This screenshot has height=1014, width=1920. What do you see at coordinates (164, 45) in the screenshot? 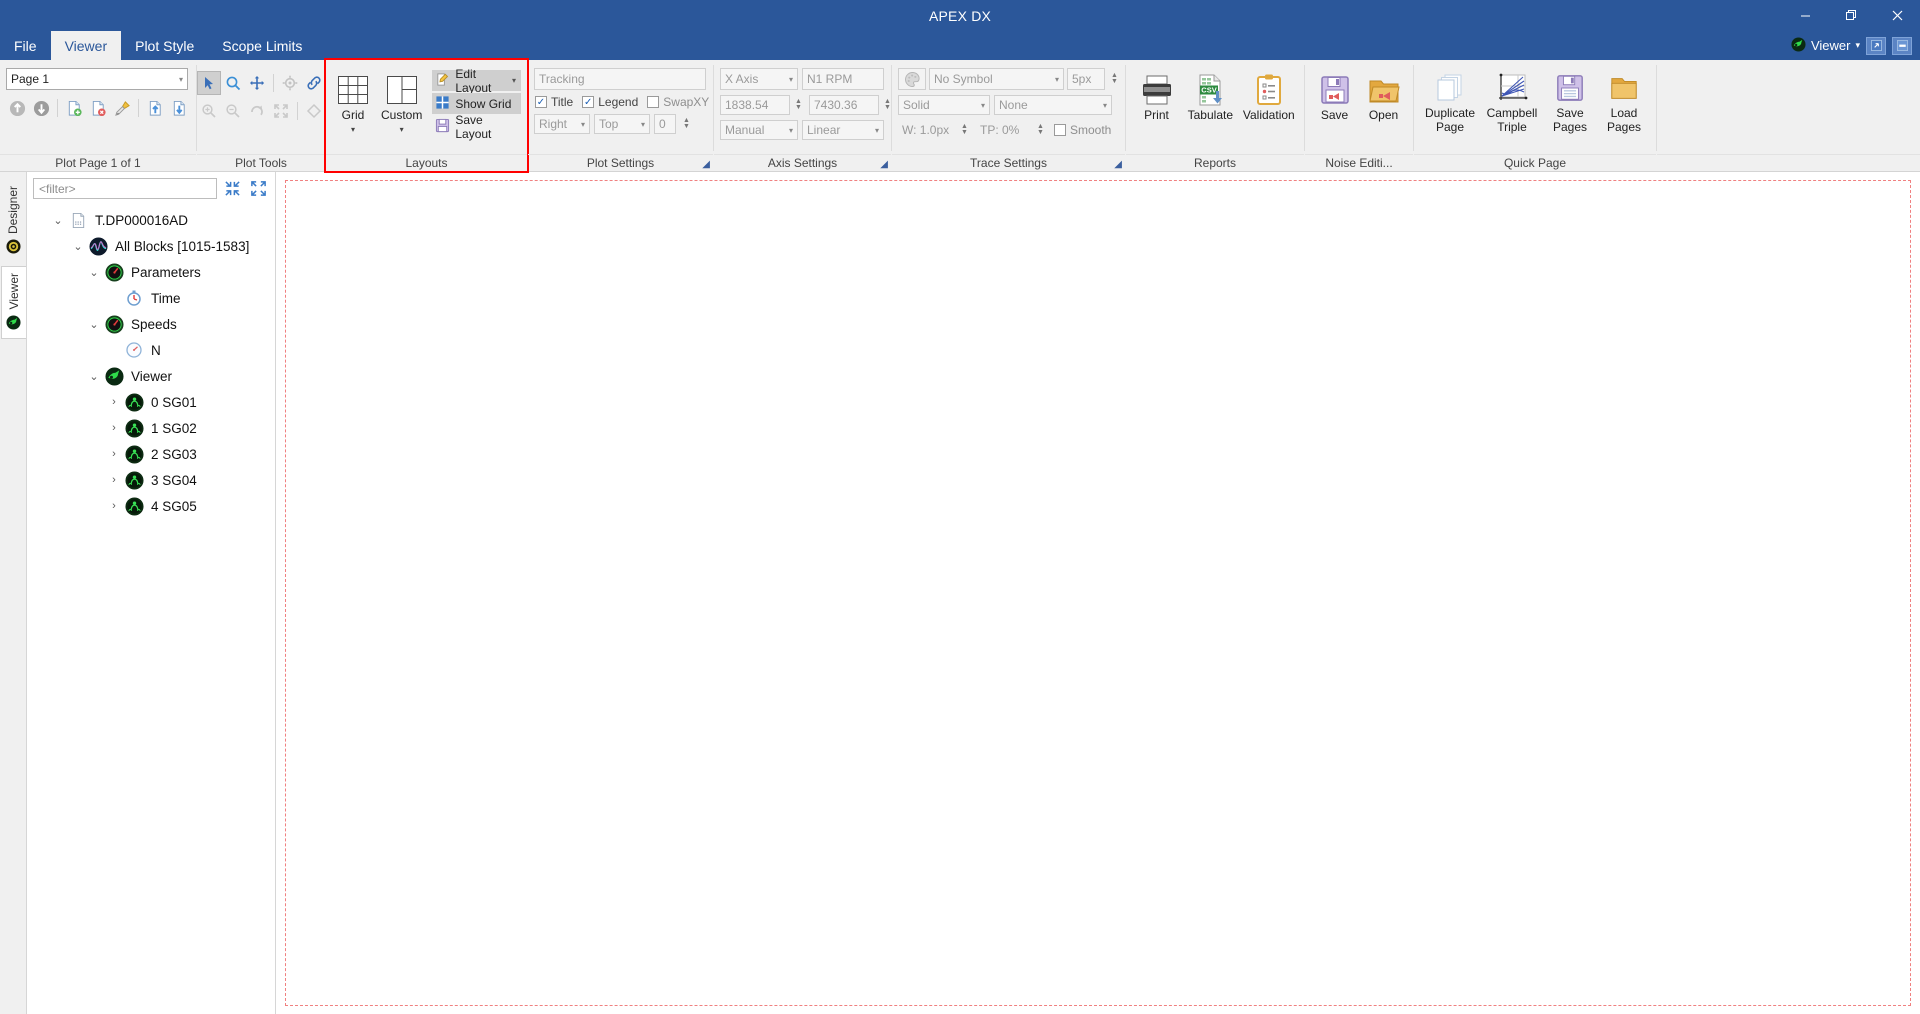
I see `tab-plot-style: Plot Style` at bounding box center [164, 45].